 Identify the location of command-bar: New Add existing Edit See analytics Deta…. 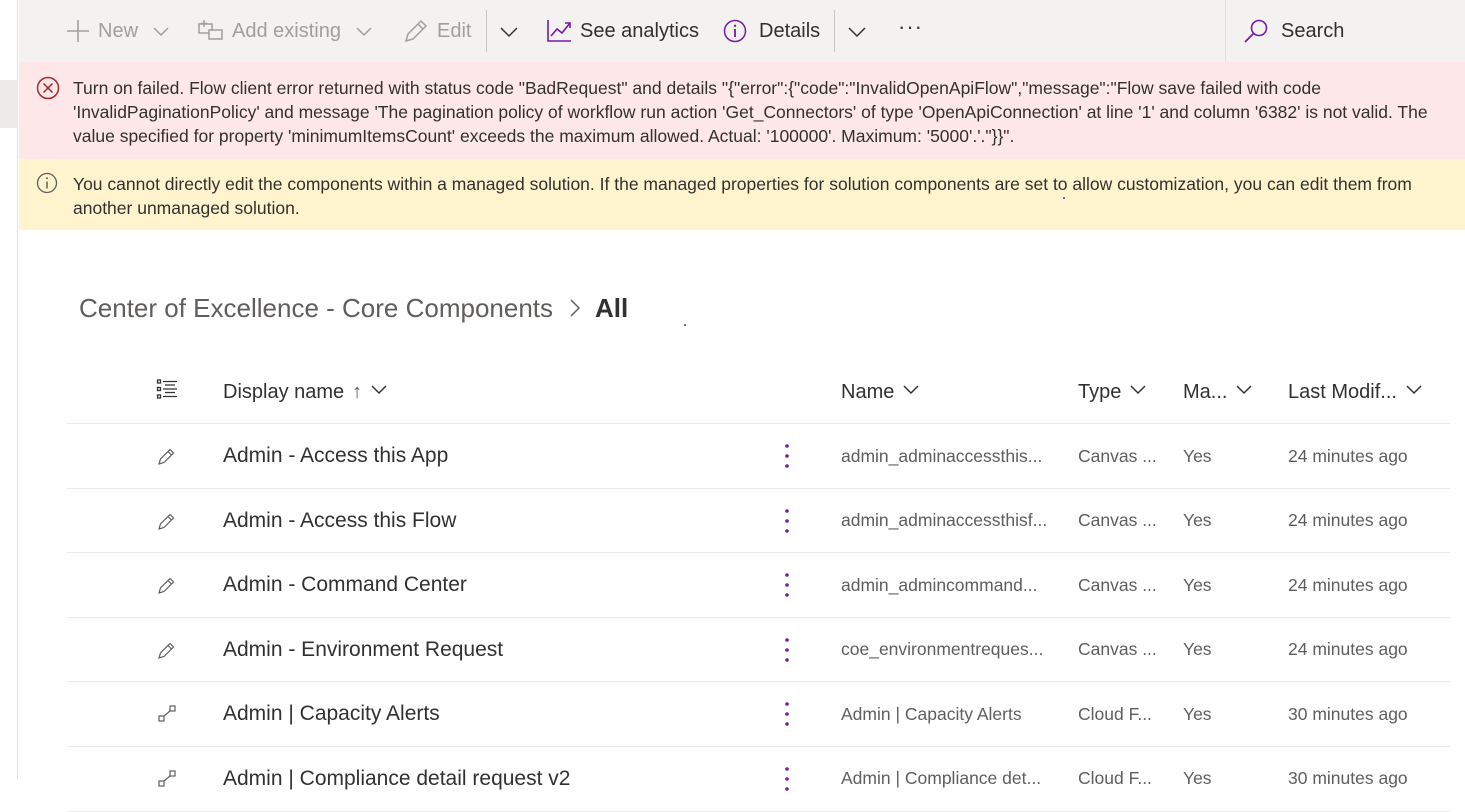
(742, 31).